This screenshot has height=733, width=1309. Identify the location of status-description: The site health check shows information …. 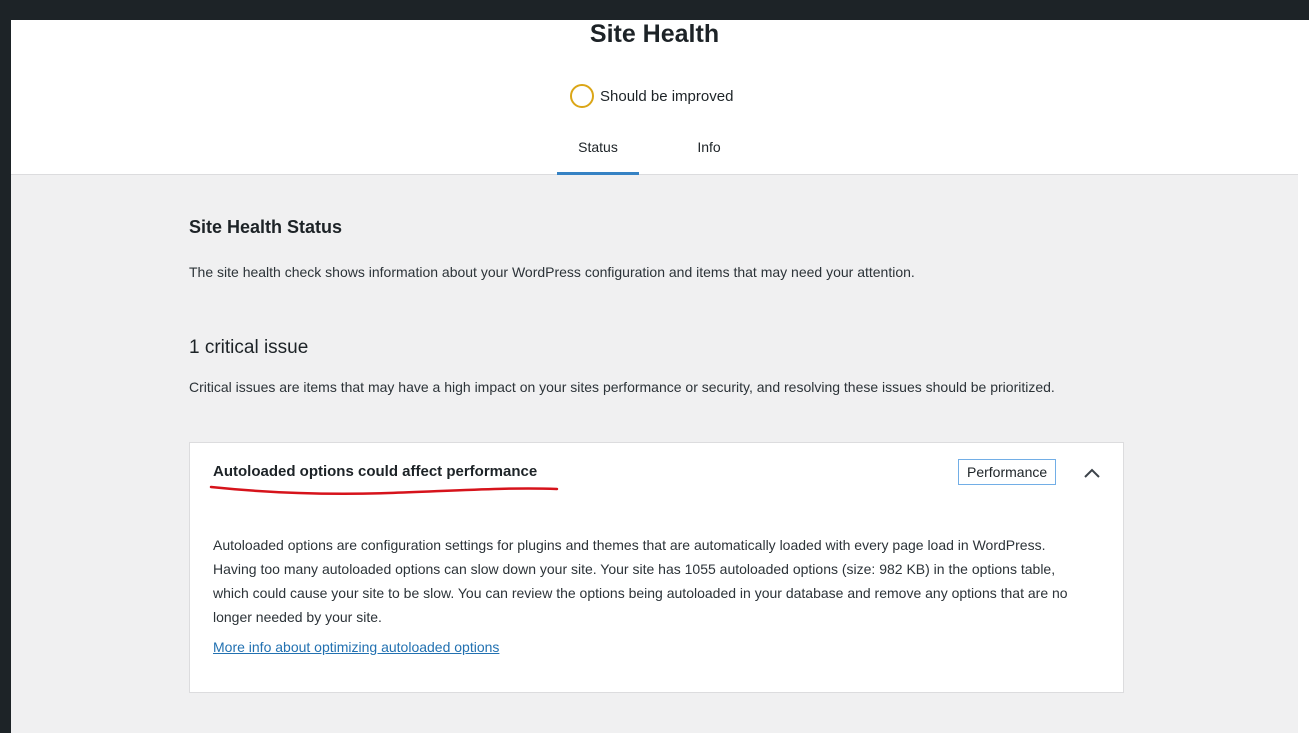
(552, 272).